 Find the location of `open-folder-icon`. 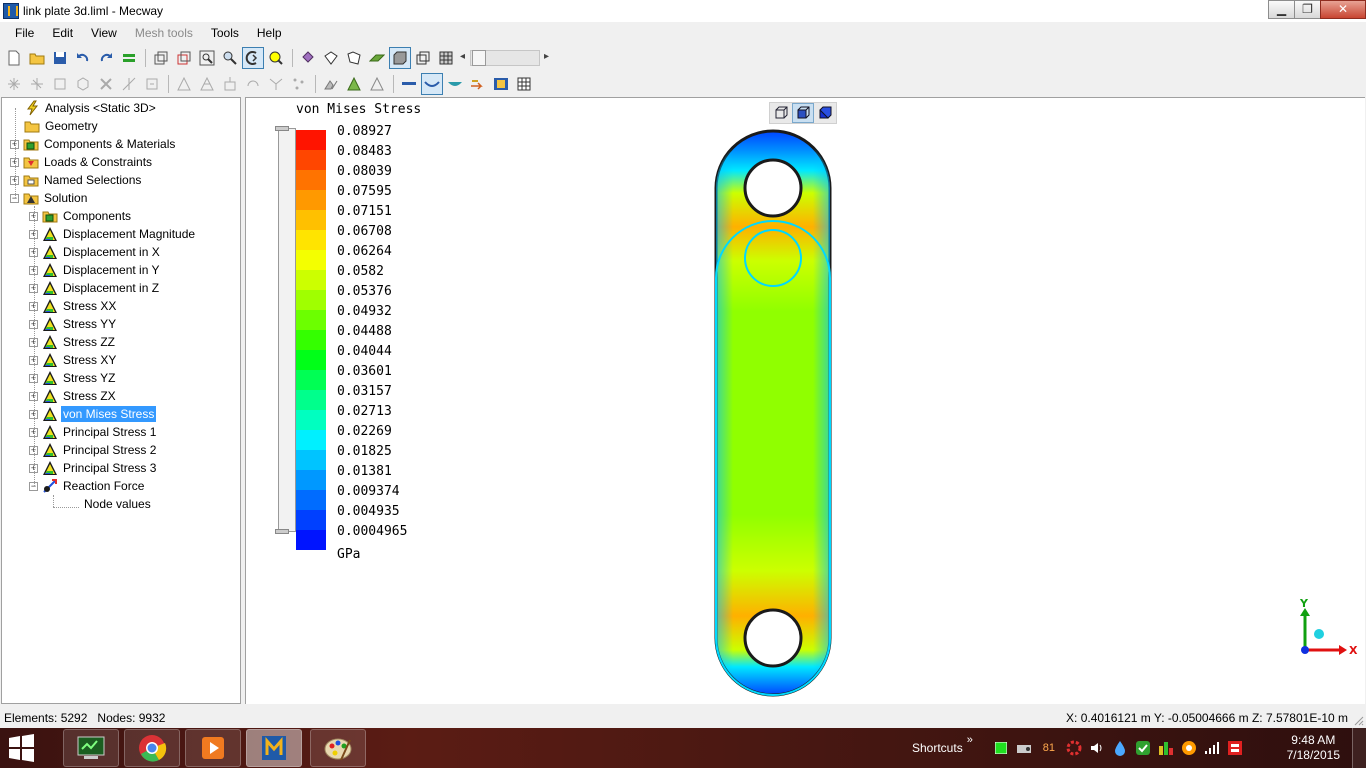

open-folder-icon is located at coordinates (37, 58).